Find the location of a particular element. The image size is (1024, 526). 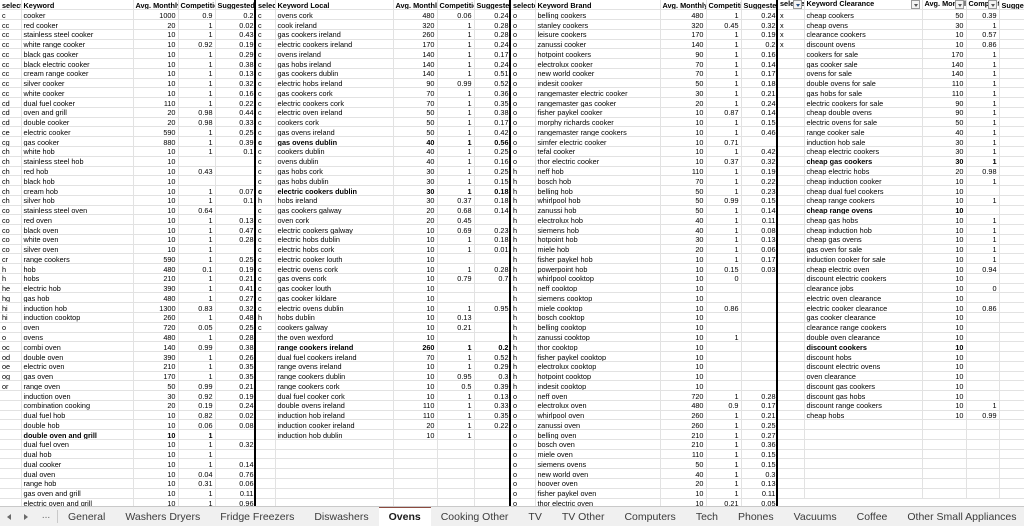

cell-competition: 0.04 is located at coordinates (197, 474).